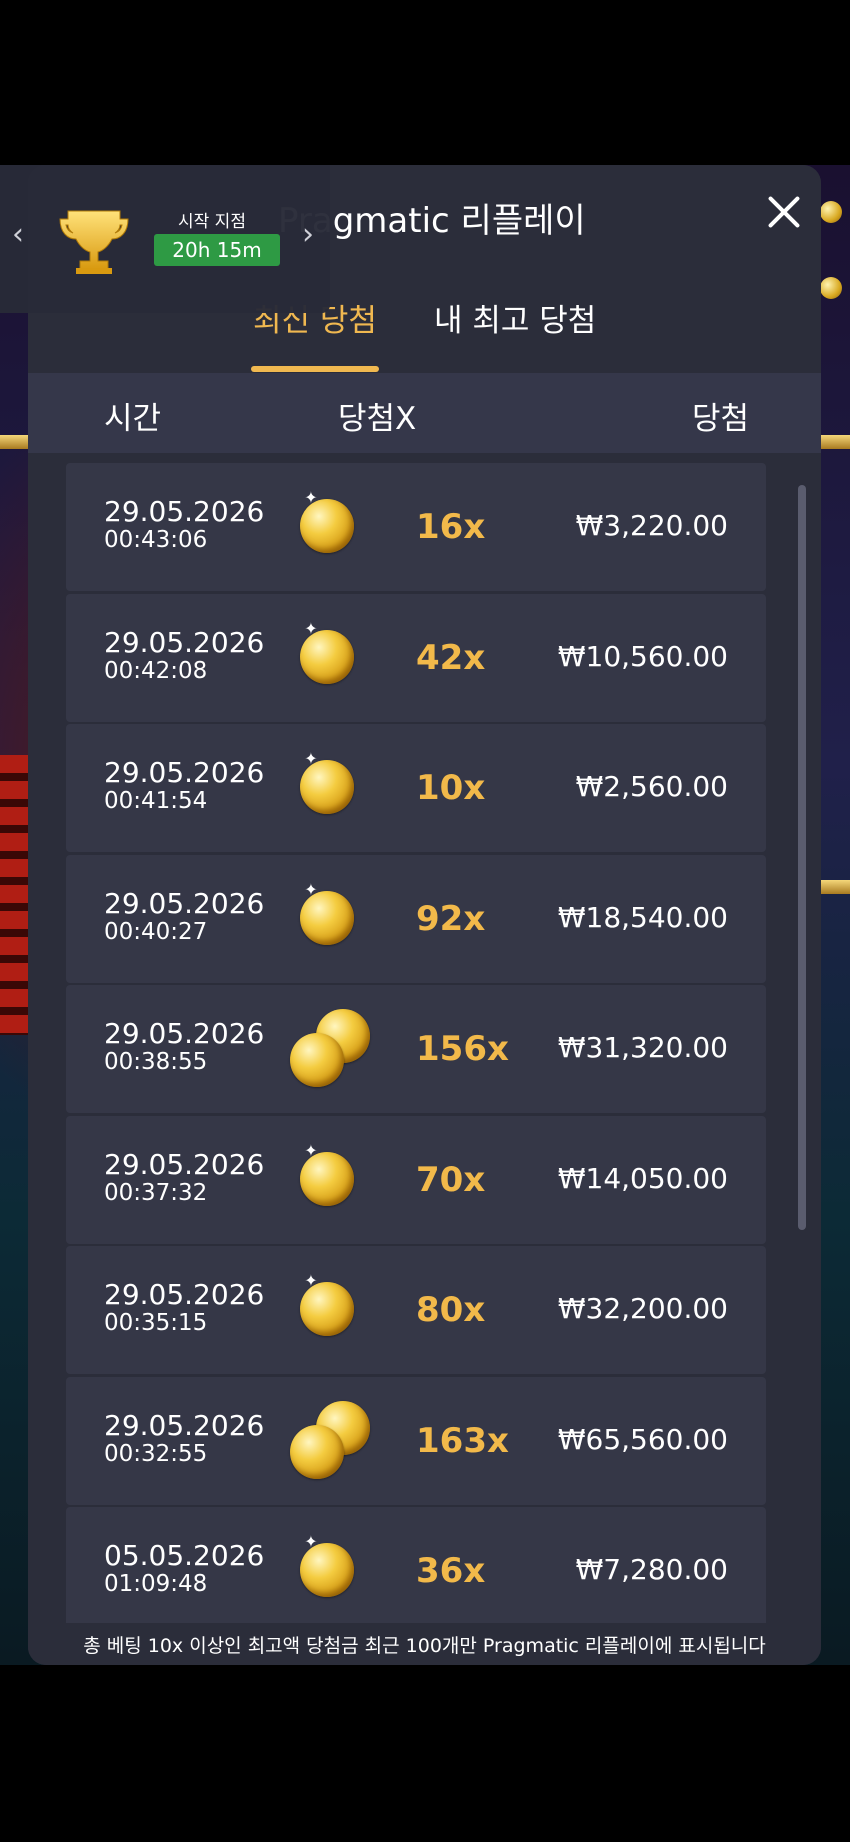 This screenshot has width=850, height=1842. I want to click on win-time: 00:37:32, so click(156, 1192).